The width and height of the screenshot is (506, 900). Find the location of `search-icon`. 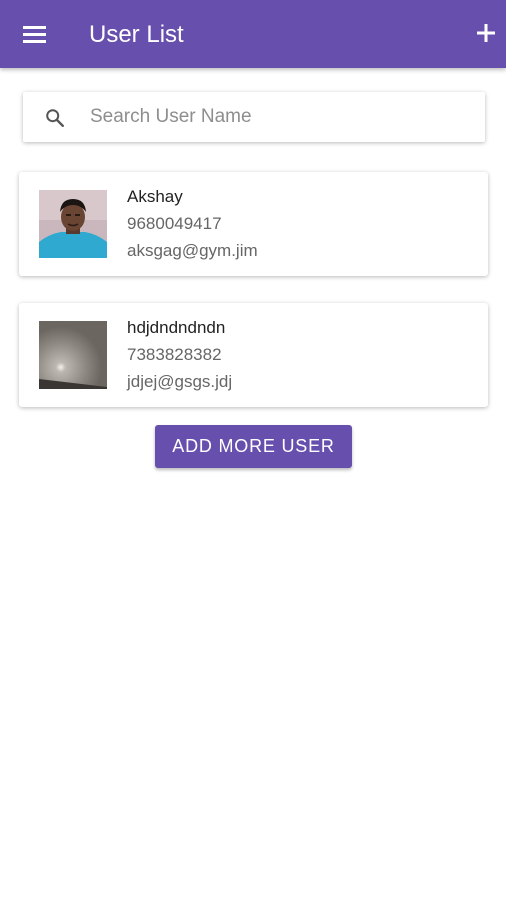

search-icon is located at coordinates (55, 118).